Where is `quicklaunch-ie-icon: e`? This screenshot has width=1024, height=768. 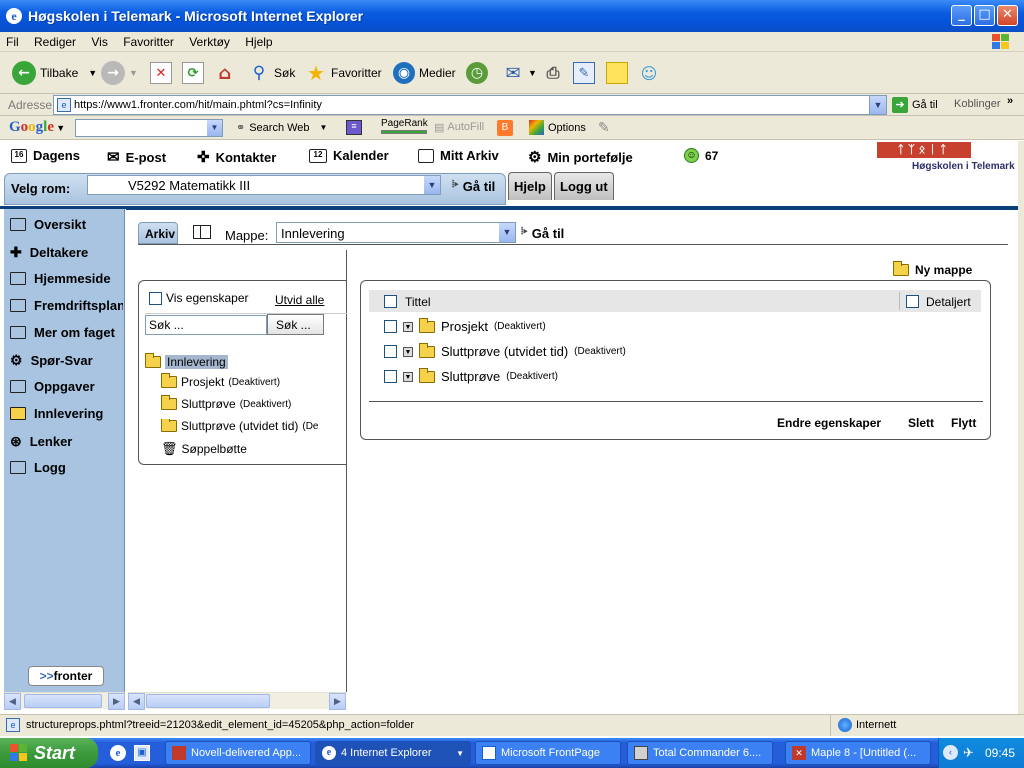 quicklaunch-ie-icon: e is located at coordinates (118, 753).